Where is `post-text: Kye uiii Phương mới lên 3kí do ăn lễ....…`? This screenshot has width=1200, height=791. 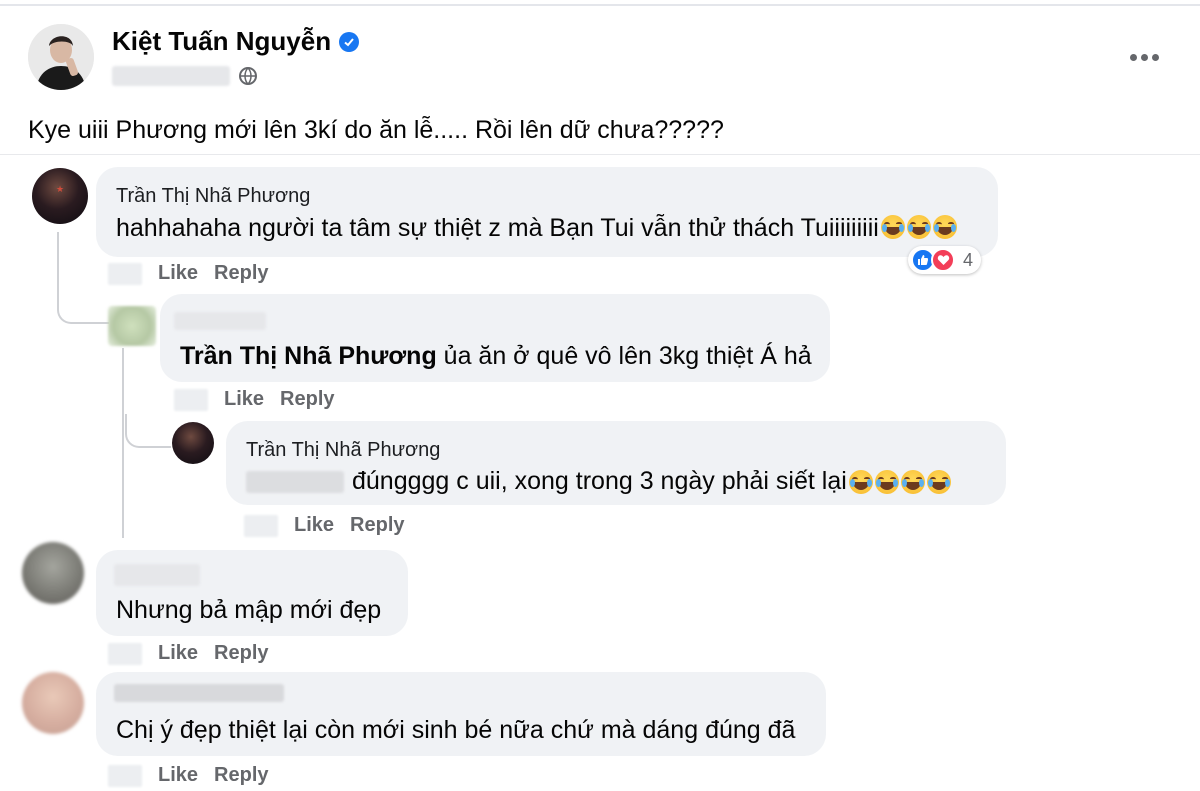 post-text: Kye uiii Phương mới lên 3kí do ăn lễ....… is located at coordinates (376, 130).